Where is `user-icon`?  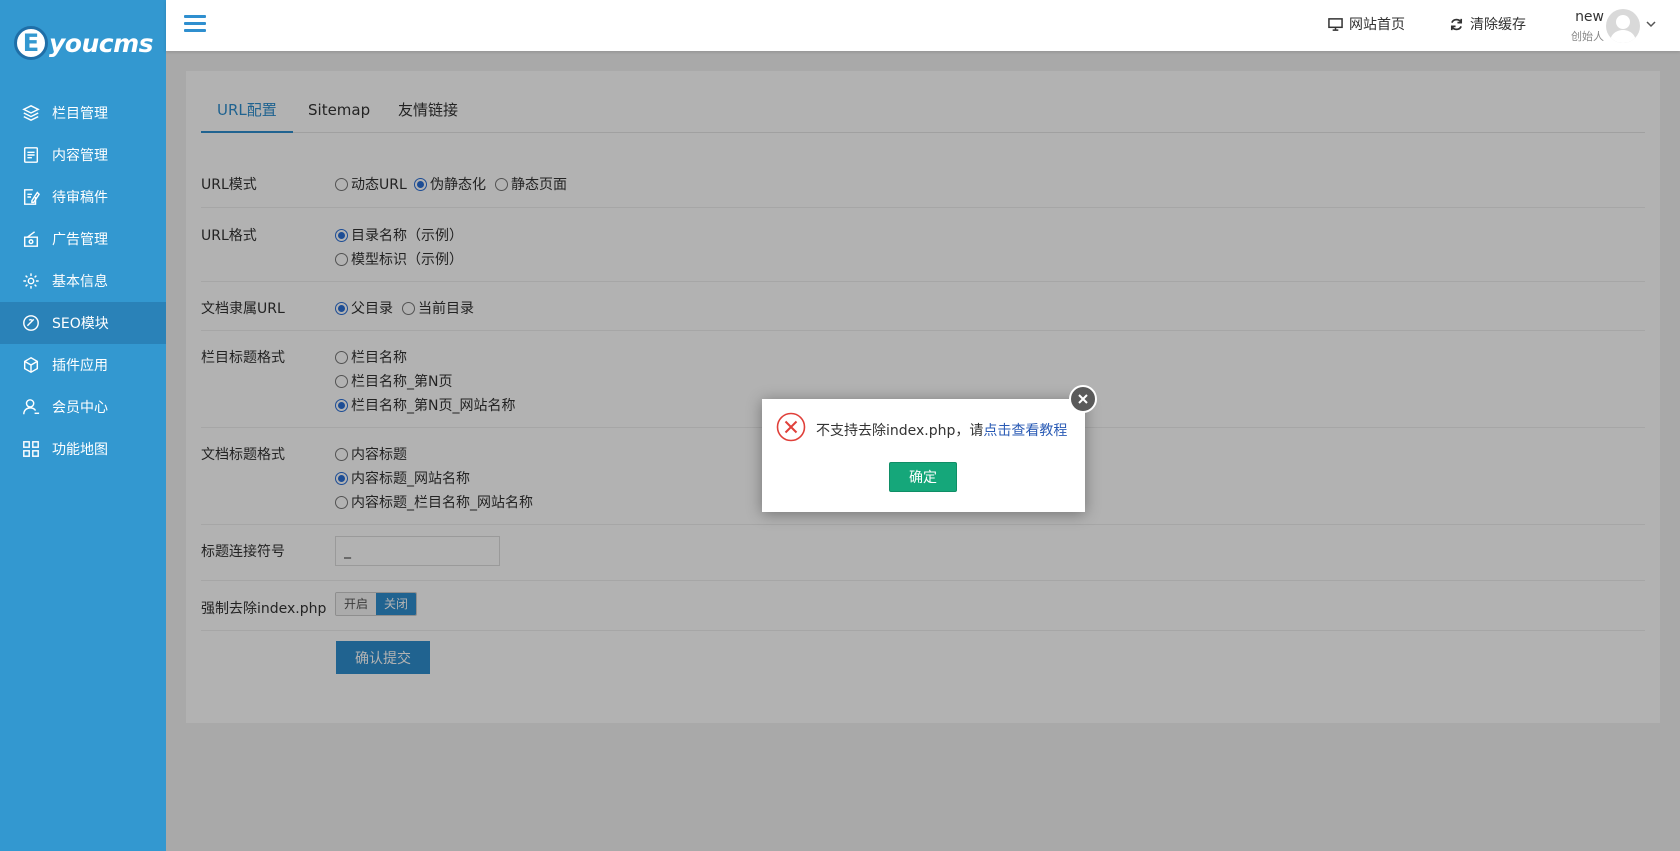 user-icon is located at coordinates (31, 407).